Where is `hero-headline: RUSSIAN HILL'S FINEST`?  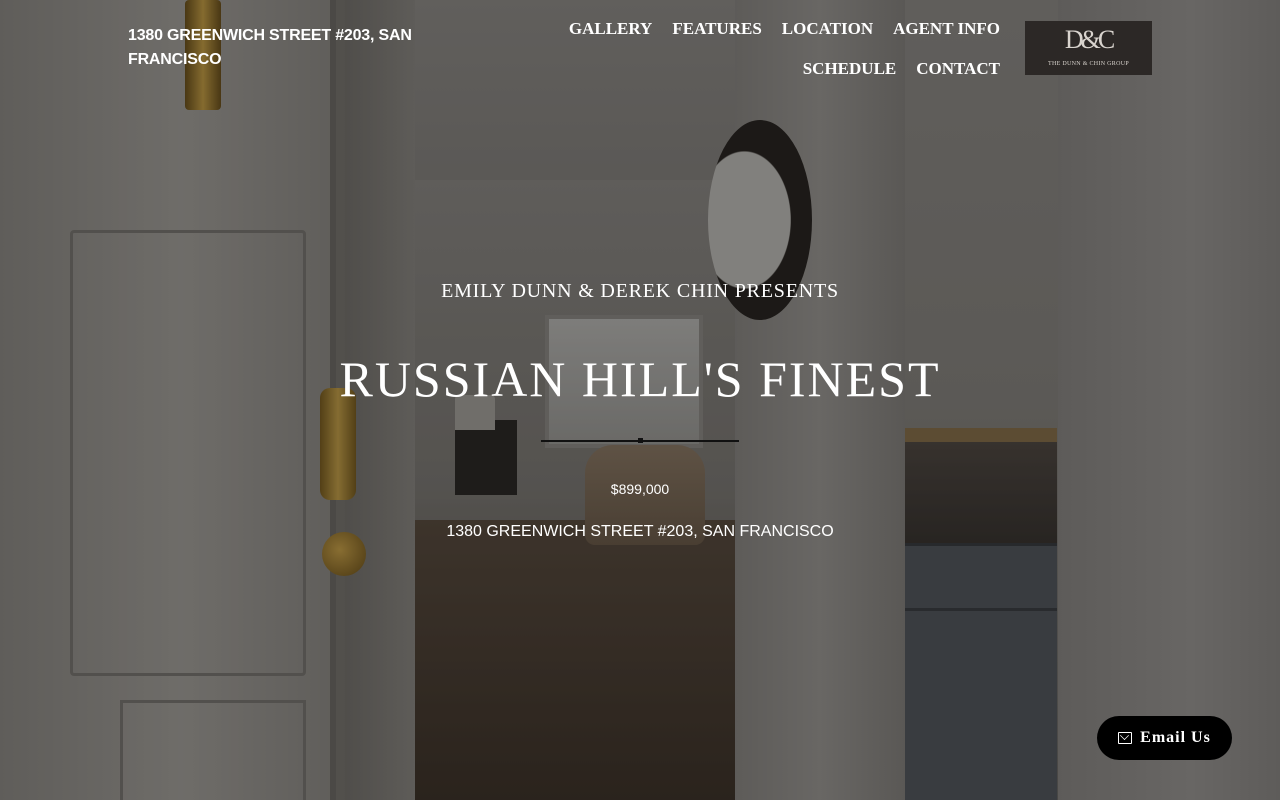 hero-headline: RUSSIAN HILL'S FINEST is located at coordinates (640, 379).